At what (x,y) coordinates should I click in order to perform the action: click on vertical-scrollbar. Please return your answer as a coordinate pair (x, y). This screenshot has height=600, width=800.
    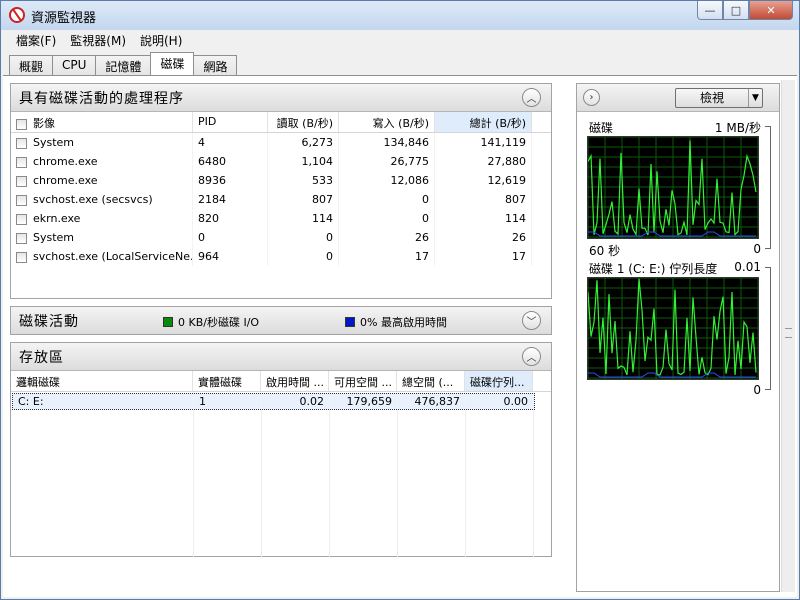
    Looking at the image, I should click on (788, 336).